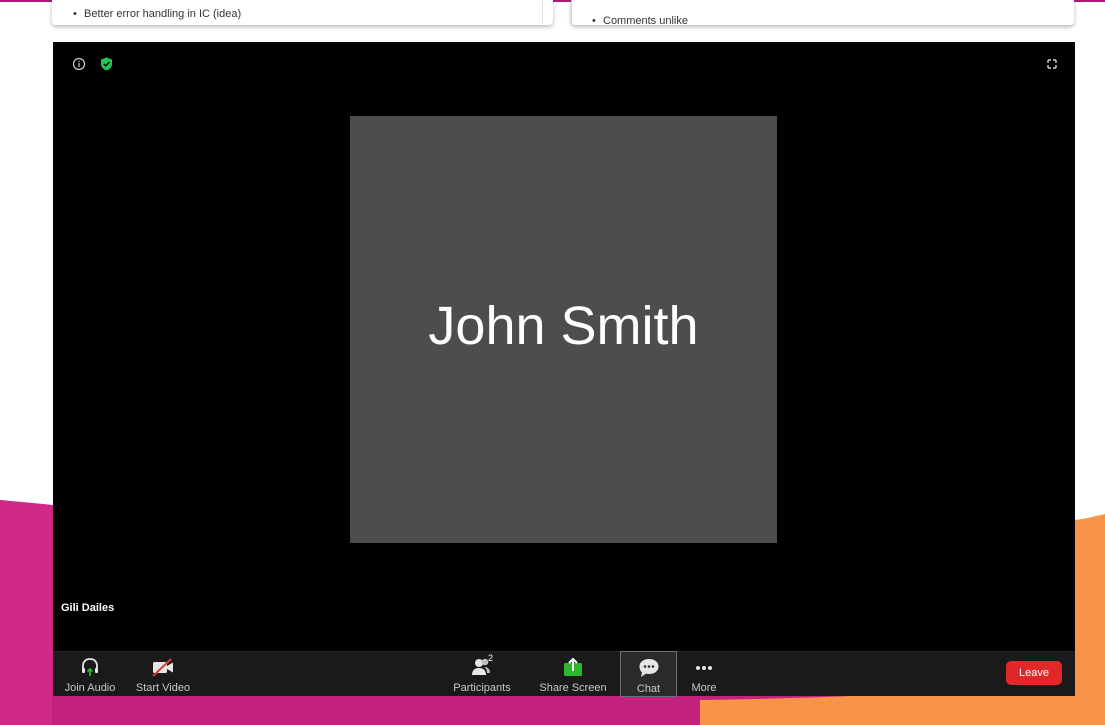  Describe the element at coordinates (640, 20) in the screenshot. I see `note-bullet-item: Comments unlike` at that location.